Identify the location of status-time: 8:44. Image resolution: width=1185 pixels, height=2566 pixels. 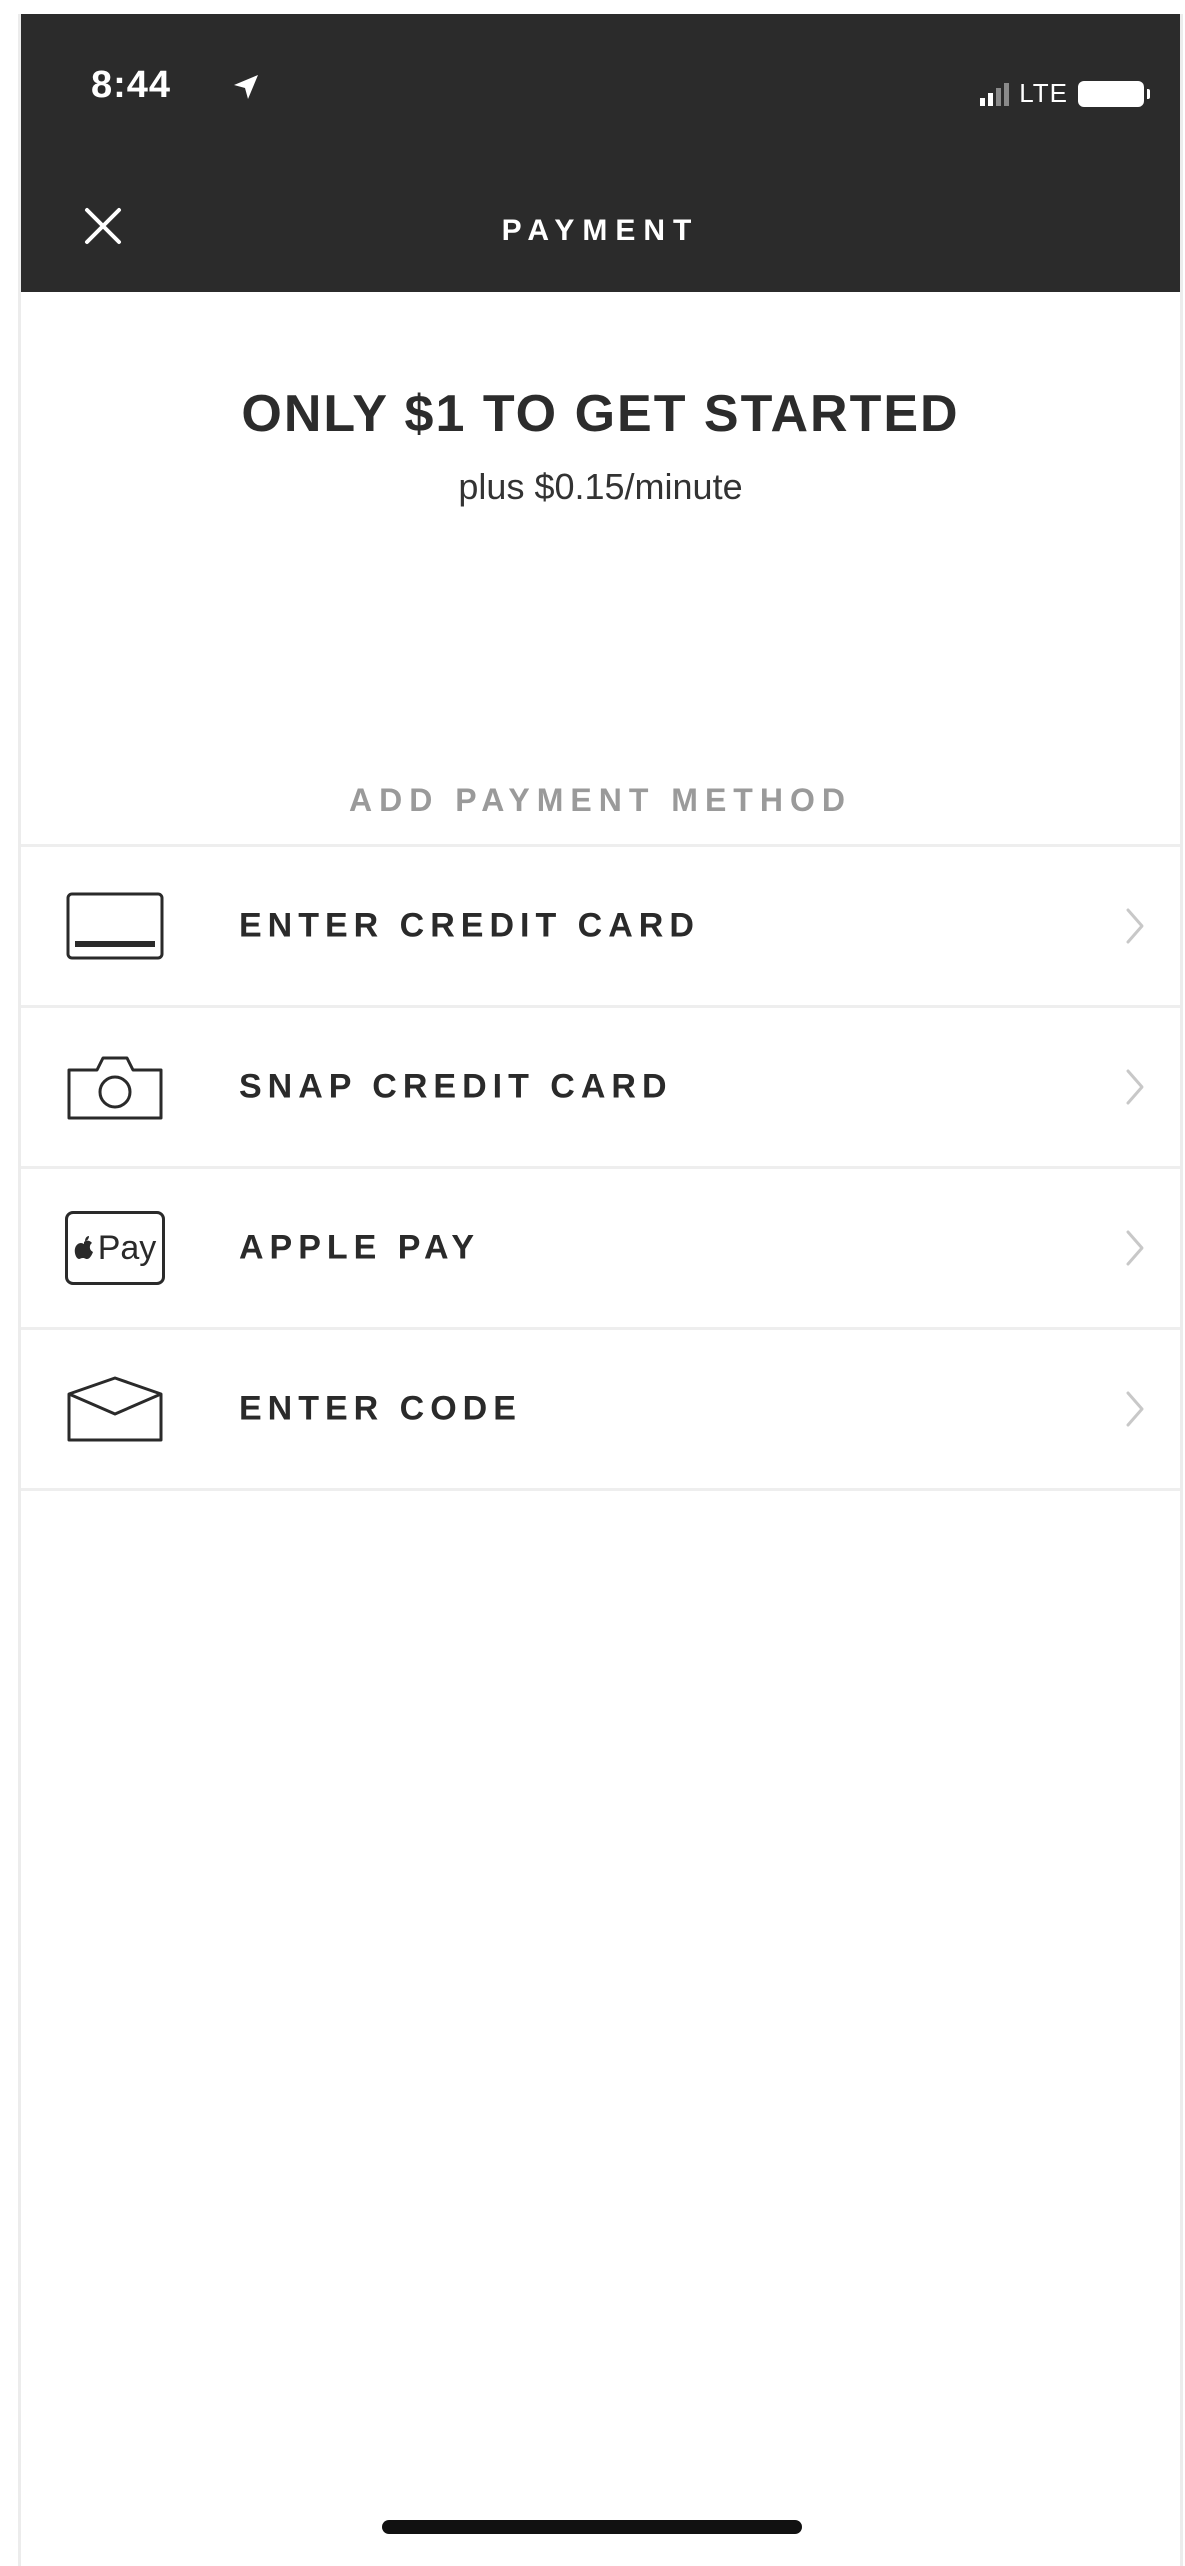
(131, 85).